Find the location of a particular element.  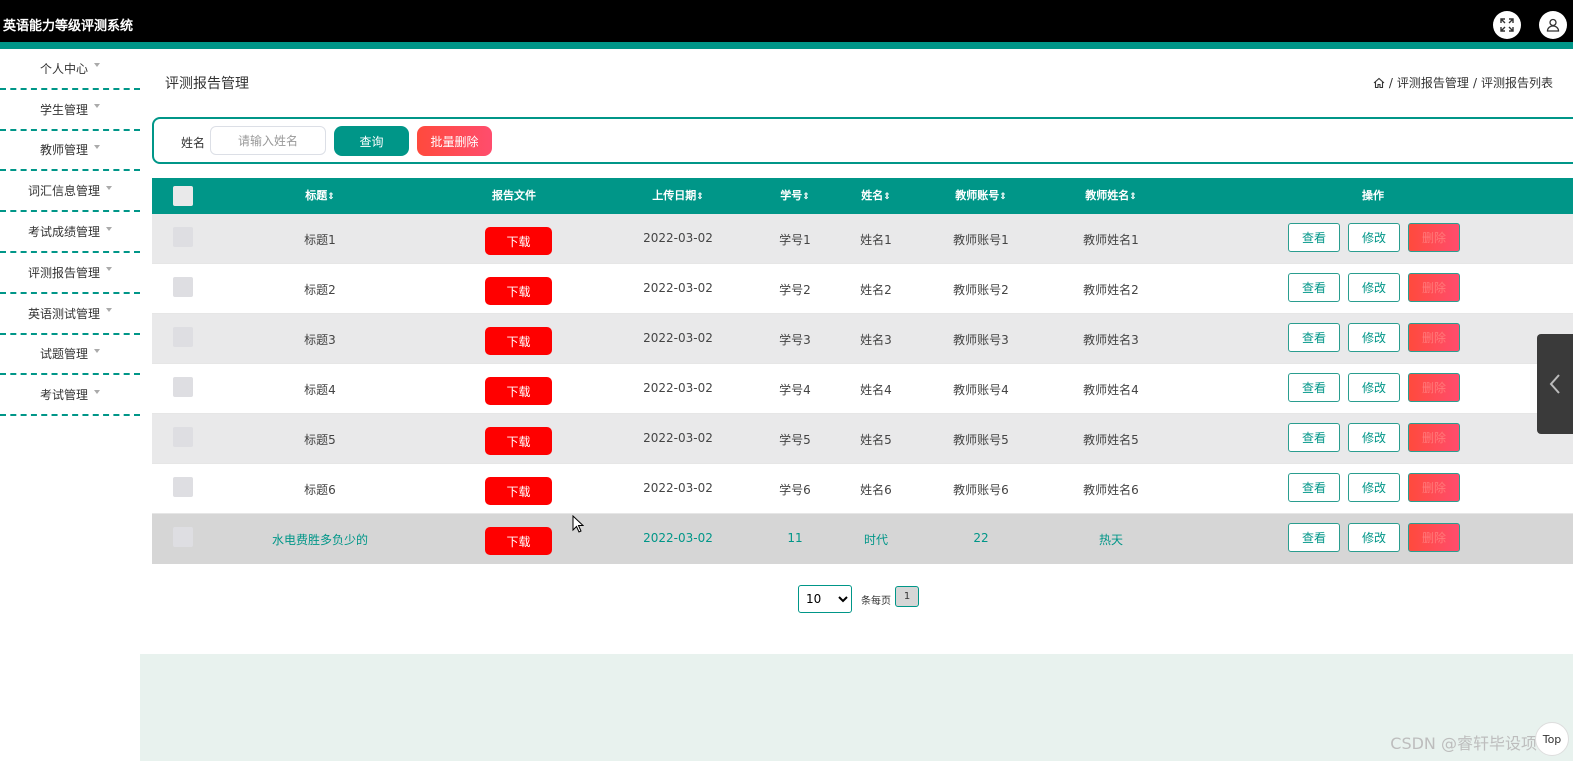

sidebar-item: 英语测试管理 is located at coordinates (70, 314).